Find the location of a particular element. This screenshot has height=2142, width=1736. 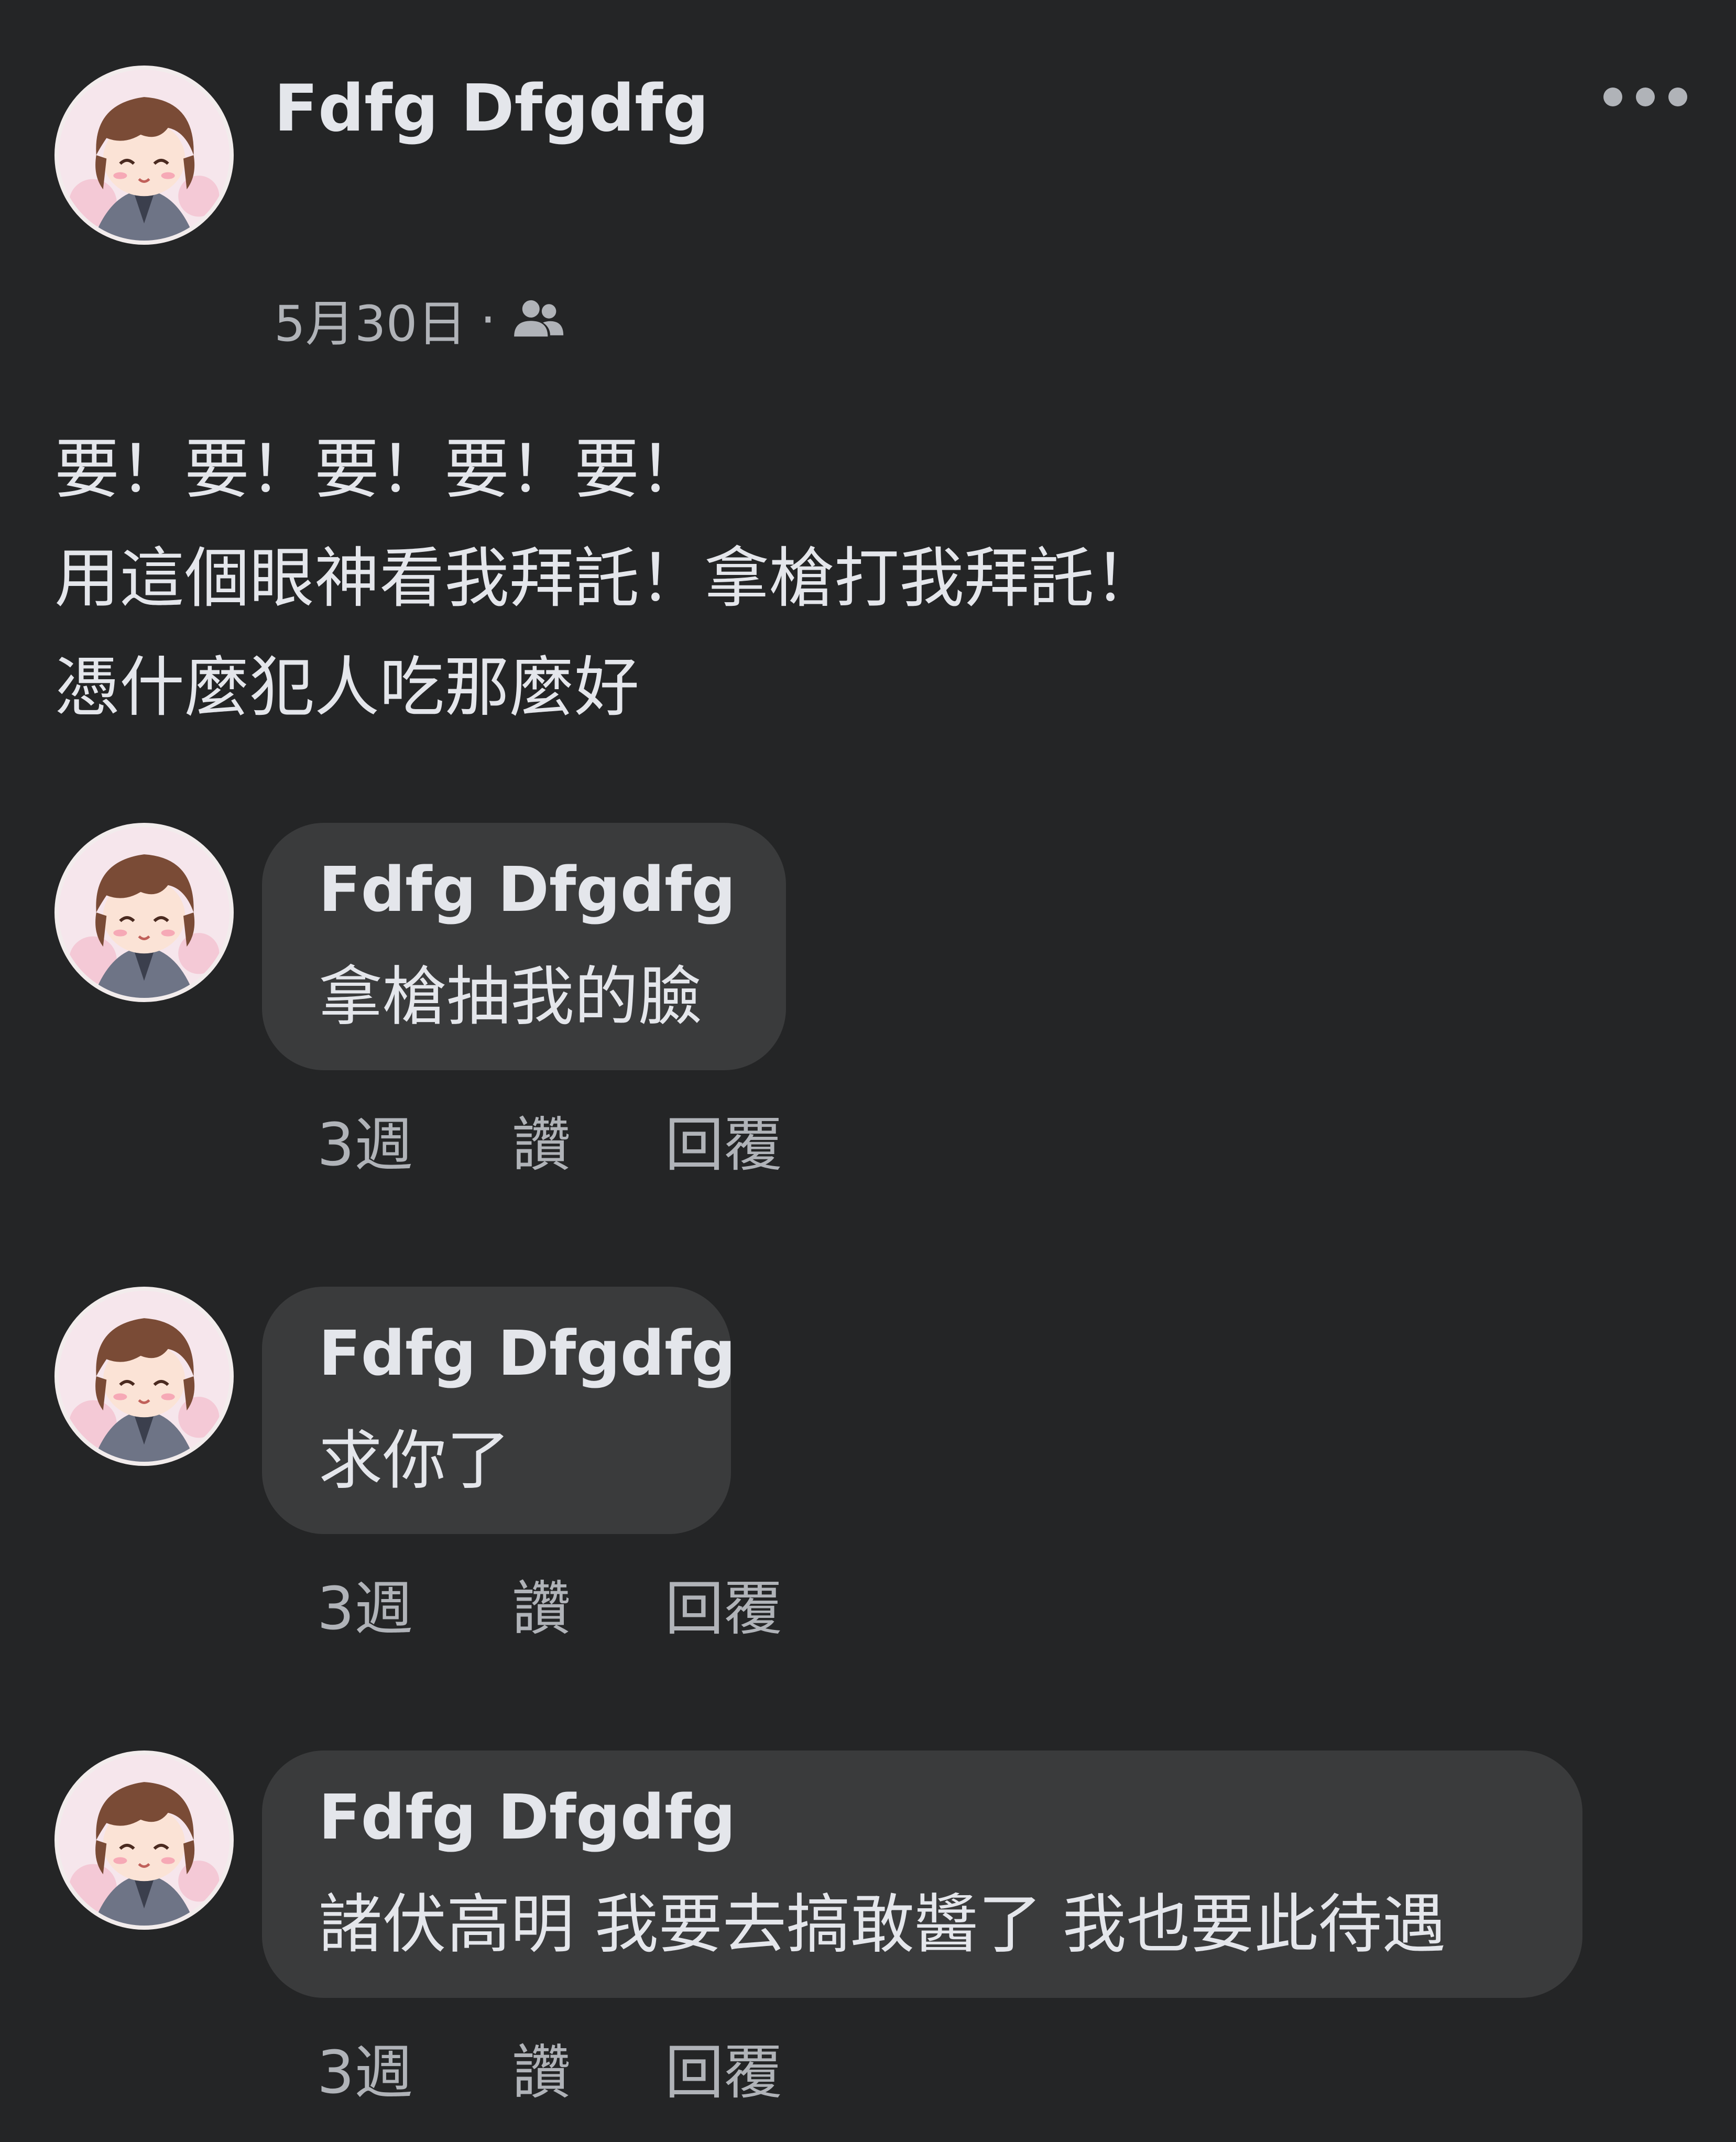

post-date: 5月30日 is located at coordinates (370, 320).